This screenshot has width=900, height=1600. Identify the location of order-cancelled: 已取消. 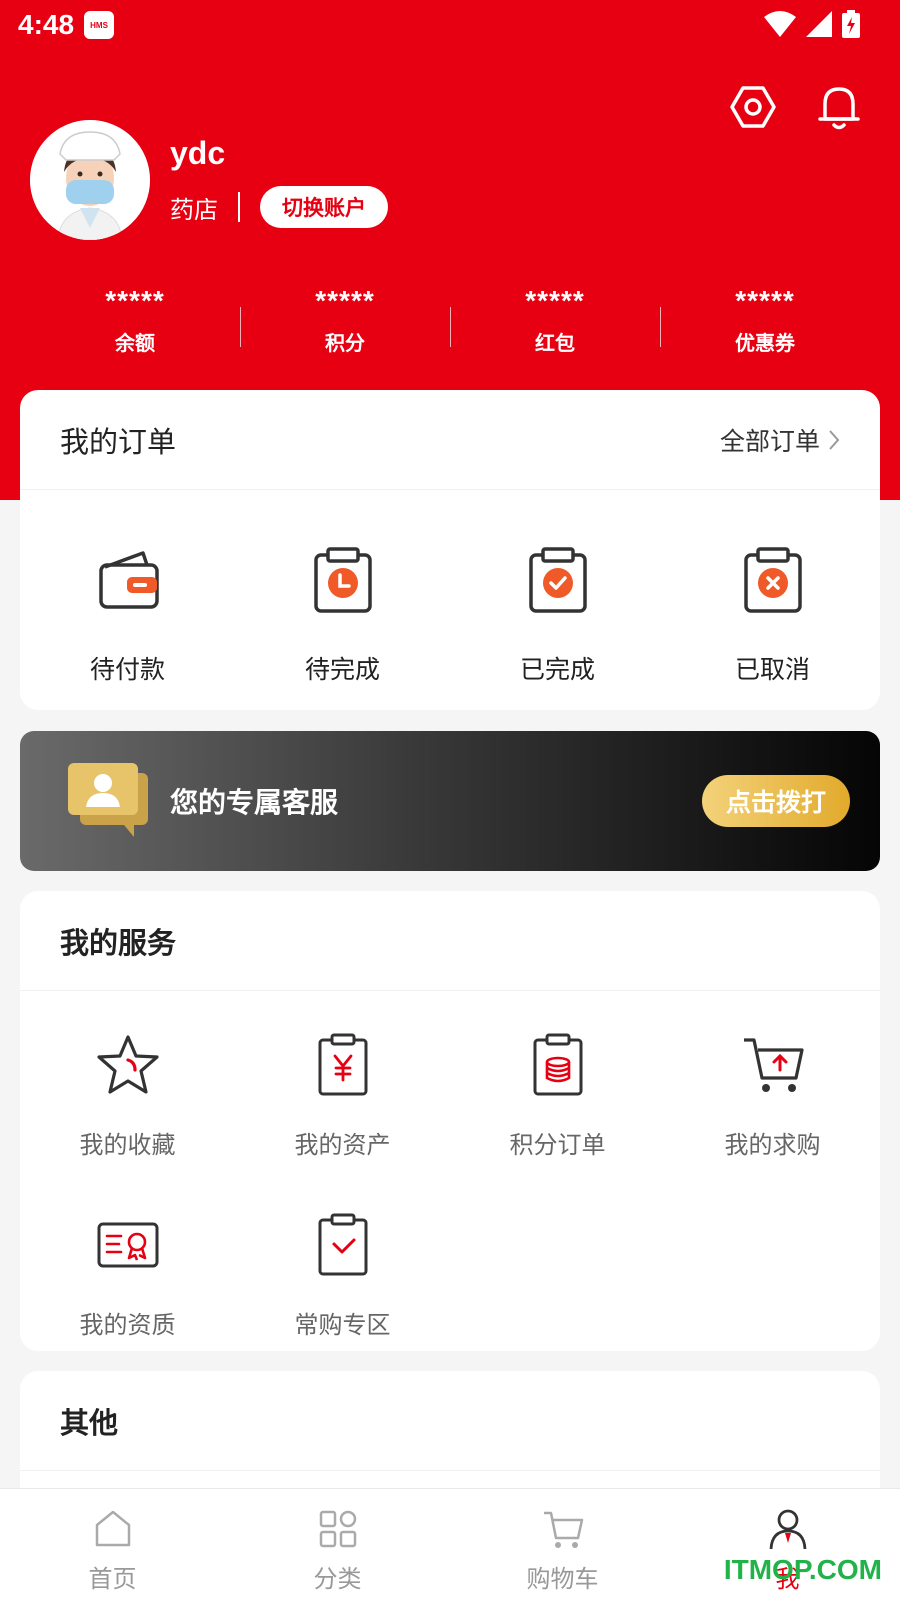
(772, 613).